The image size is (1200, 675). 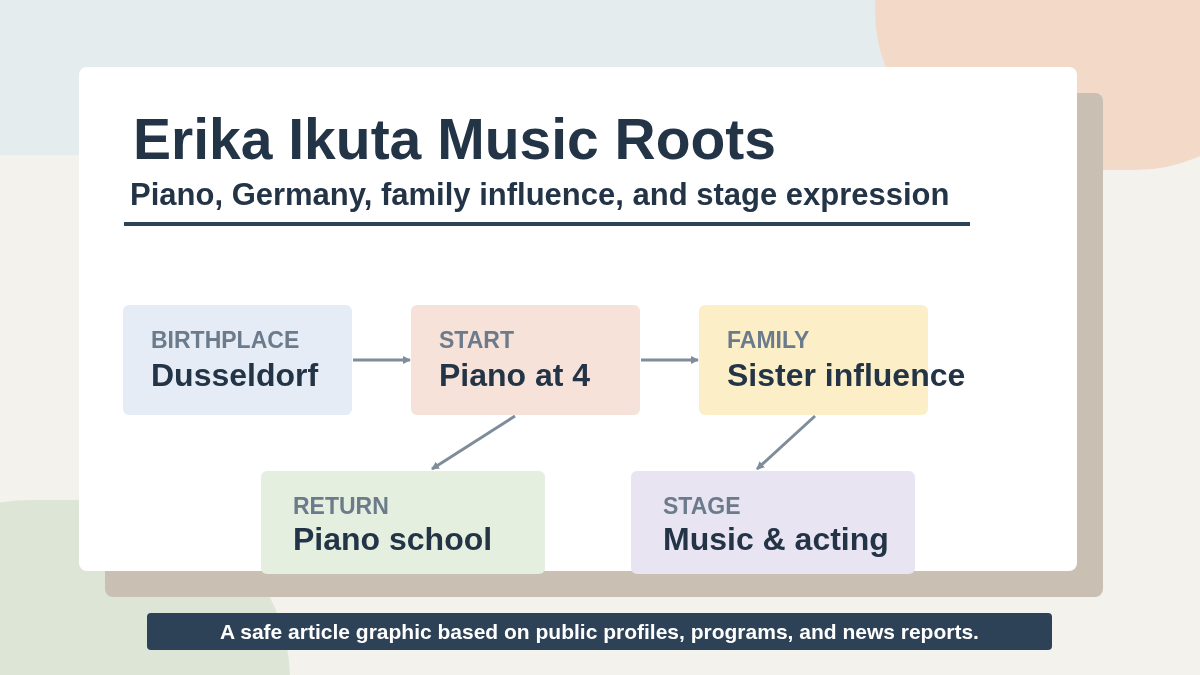 What do you see at coordinates (768, 340) in the screenshot?
I see `node-label: FAMILY` at bounding box center [768, 340].